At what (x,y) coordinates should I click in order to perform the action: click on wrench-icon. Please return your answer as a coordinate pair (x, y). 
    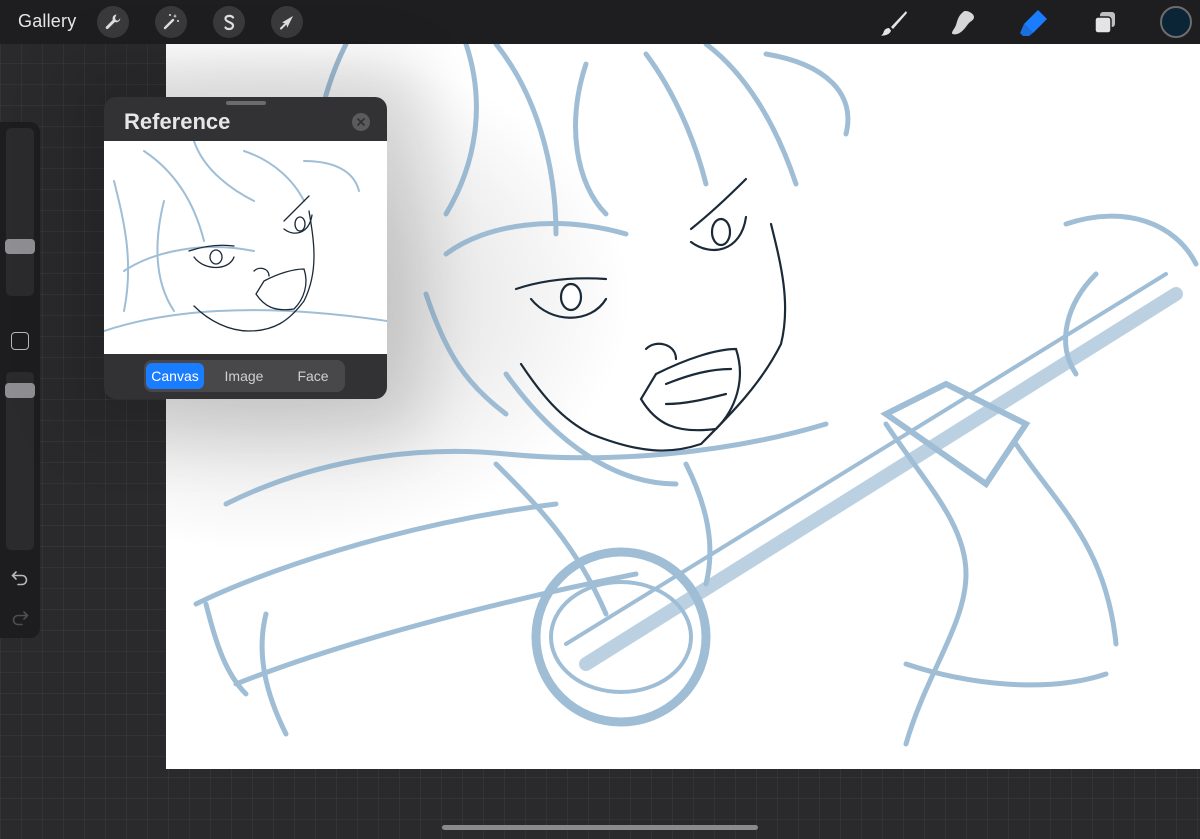
    Looking at the image, I should click on (113, 22).